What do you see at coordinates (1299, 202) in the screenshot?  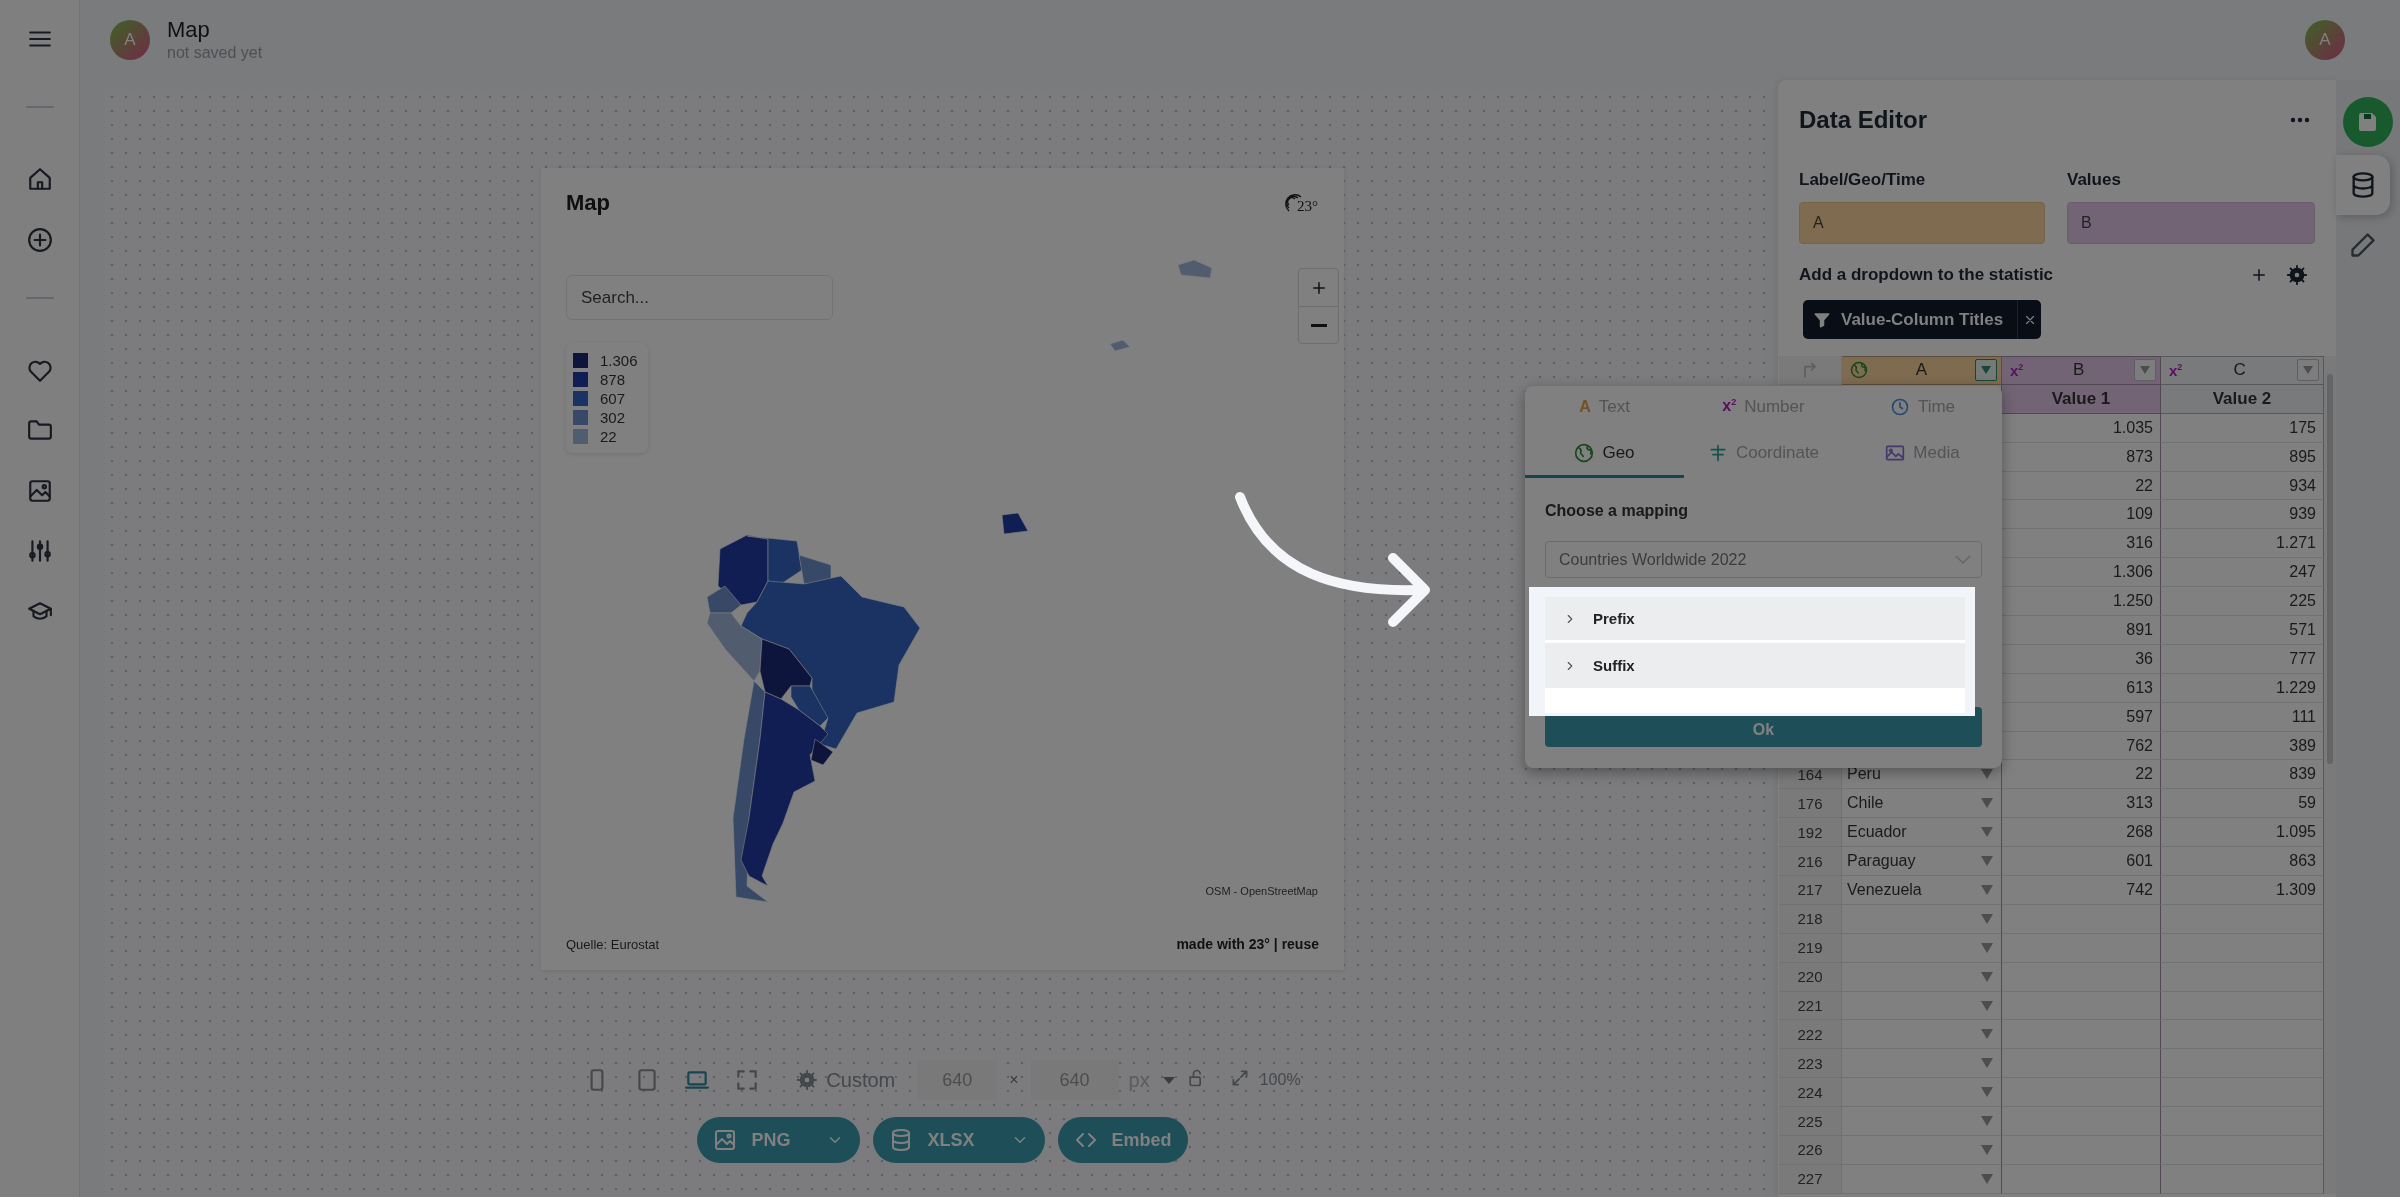 I see `logo: 23°` at bounding box center [1299, 202].